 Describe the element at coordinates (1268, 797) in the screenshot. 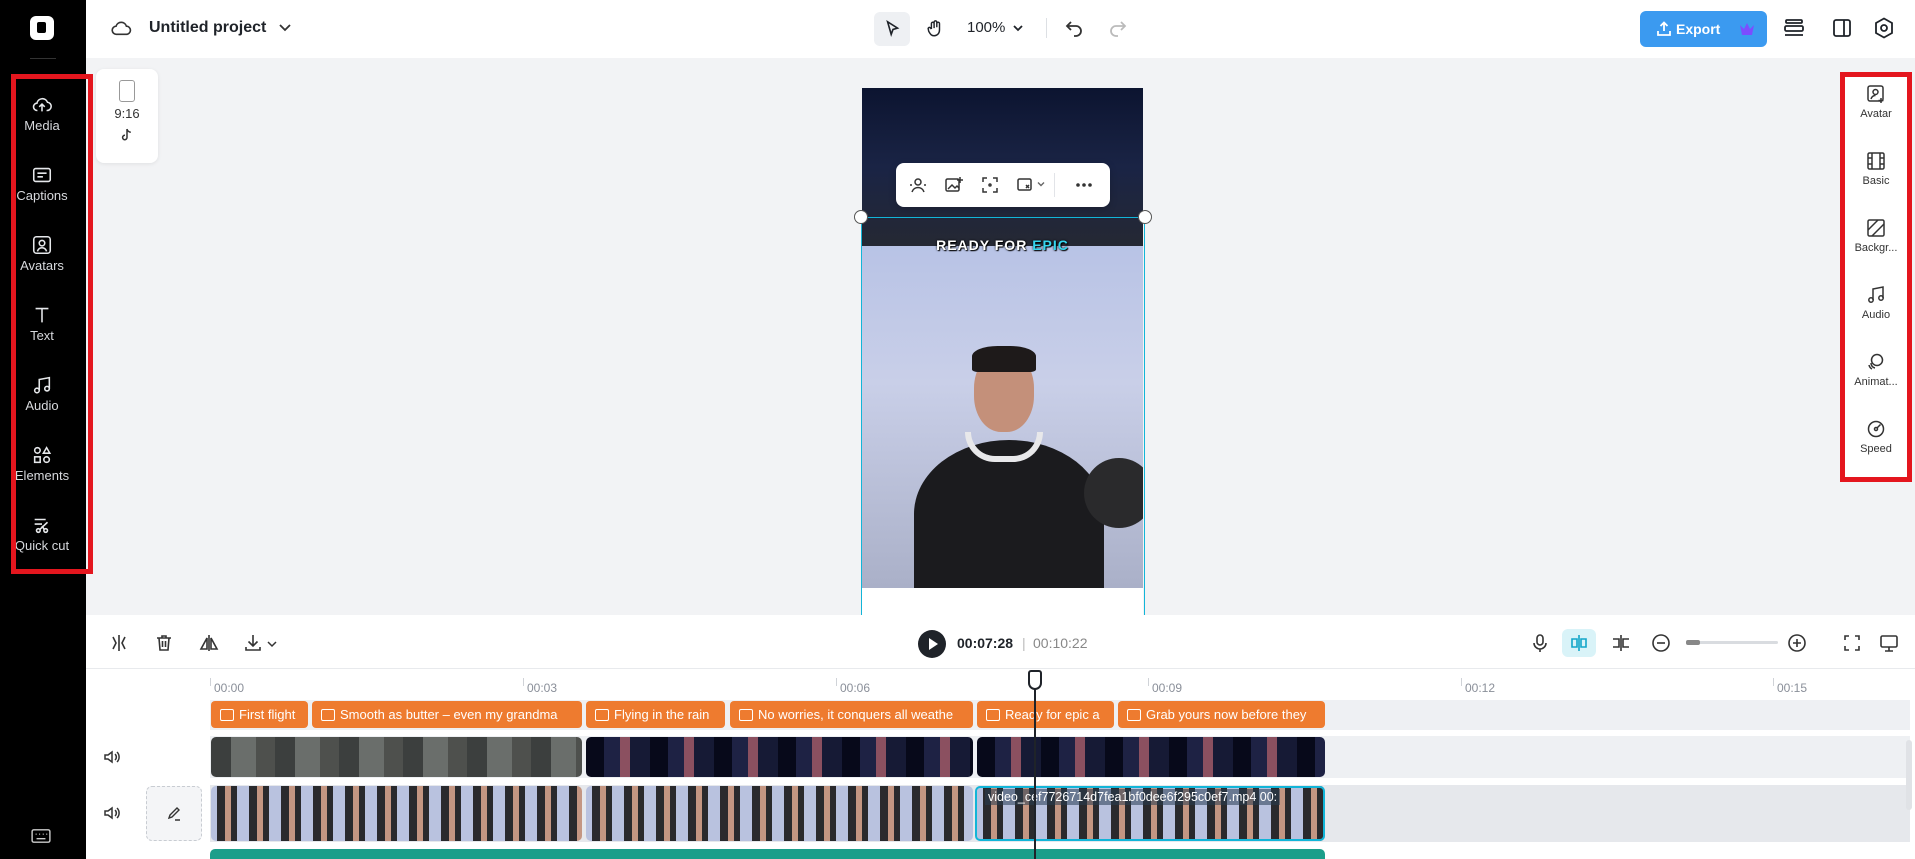

I see `clip-duration-text: 00:` at that location.